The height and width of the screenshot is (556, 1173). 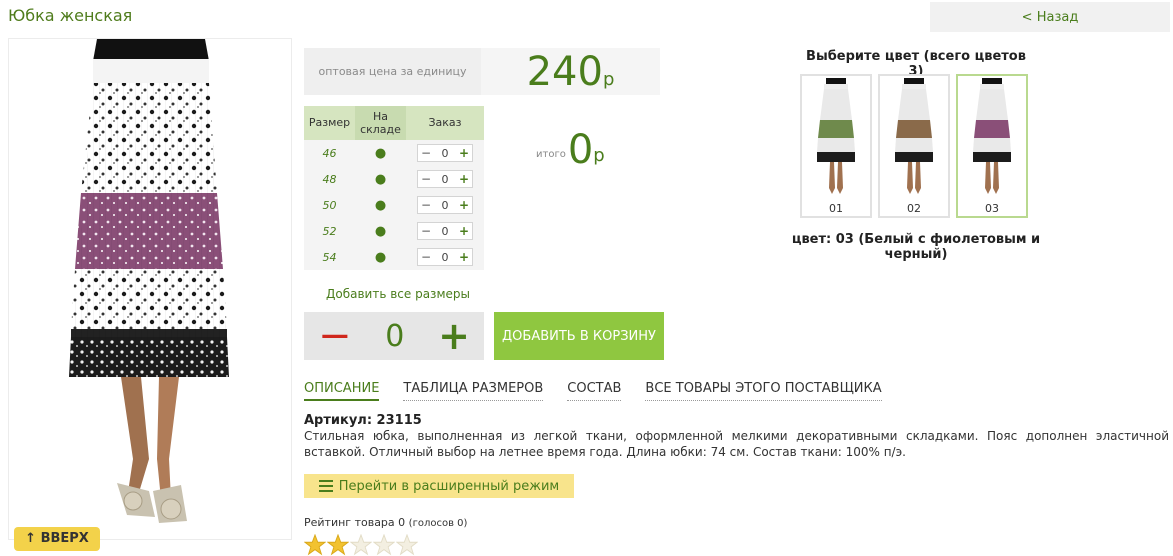 I want to click on price-currency: р, so click(x=608, y=79).